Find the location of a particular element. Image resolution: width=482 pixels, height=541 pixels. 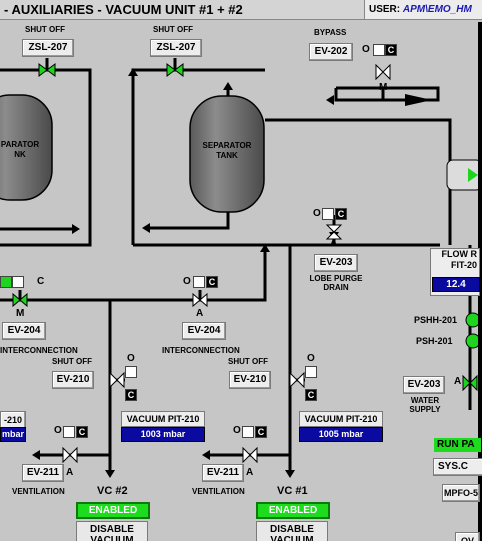

user-indicator: USER: APM\EMO_HM is located at coordinates (423, 10).